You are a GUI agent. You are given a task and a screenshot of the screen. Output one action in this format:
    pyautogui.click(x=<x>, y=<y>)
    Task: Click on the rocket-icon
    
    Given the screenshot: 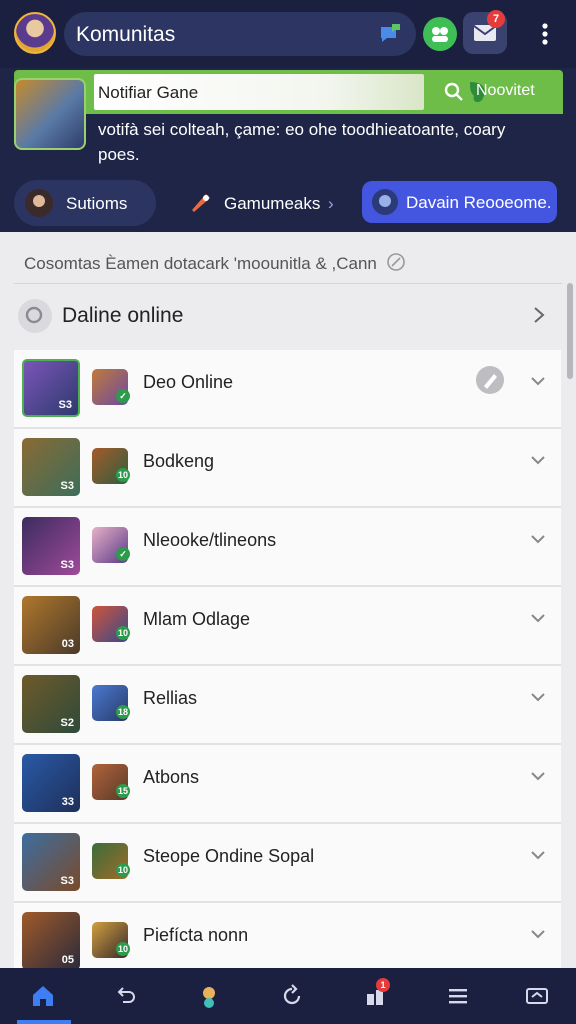 What is the action you would take?
    pyautogui.click(x=201, y=203)
    